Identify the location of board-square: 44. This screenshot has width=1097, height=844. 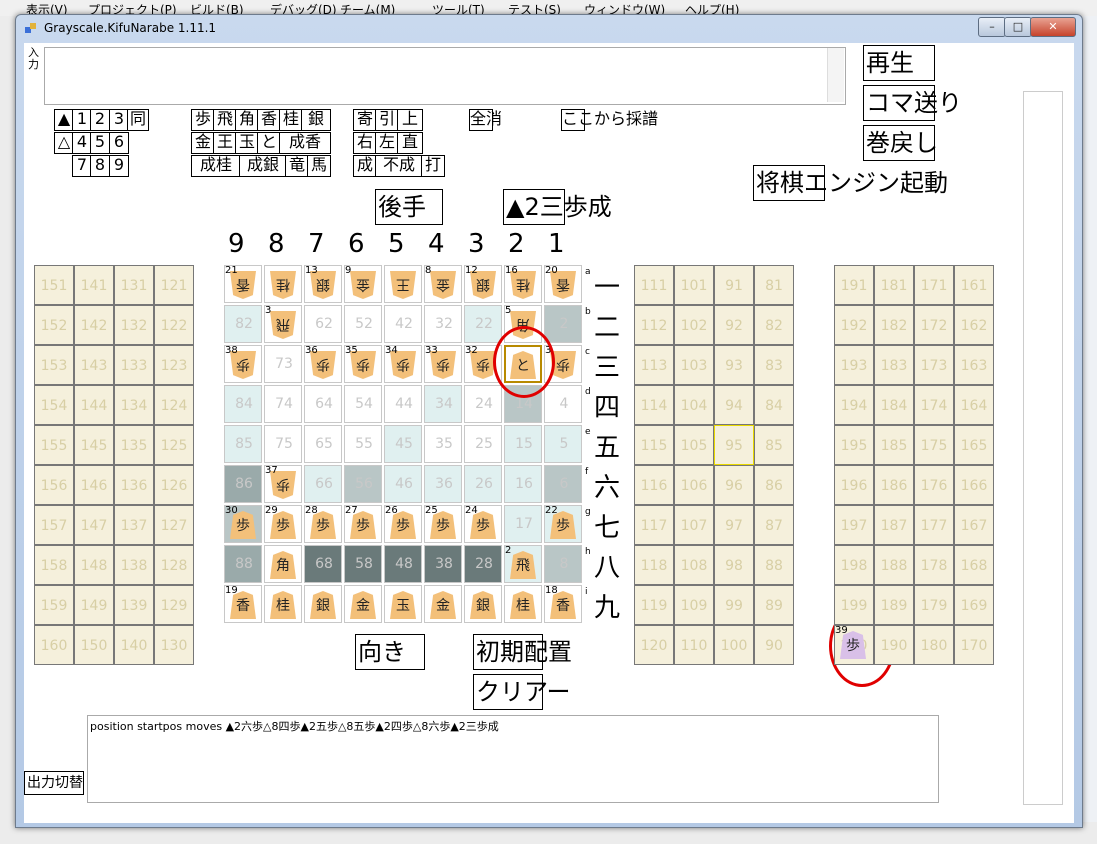
(403, 404).